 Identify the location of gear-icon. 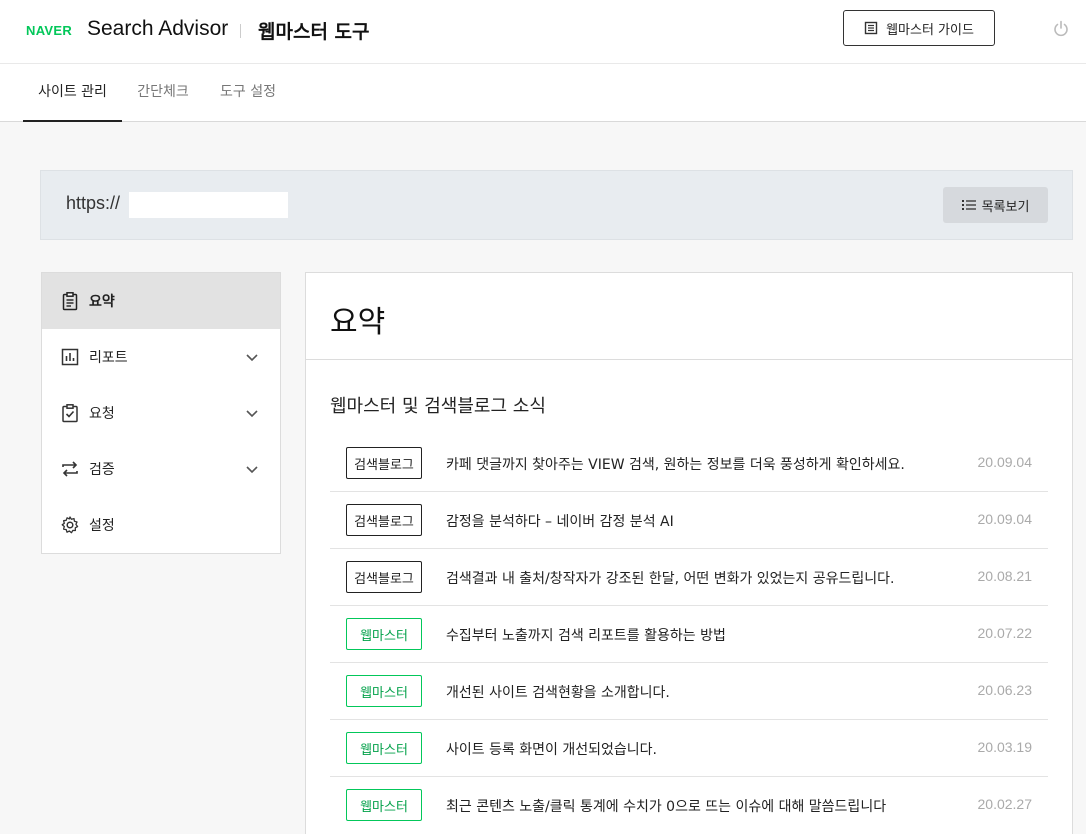
(70, 525).